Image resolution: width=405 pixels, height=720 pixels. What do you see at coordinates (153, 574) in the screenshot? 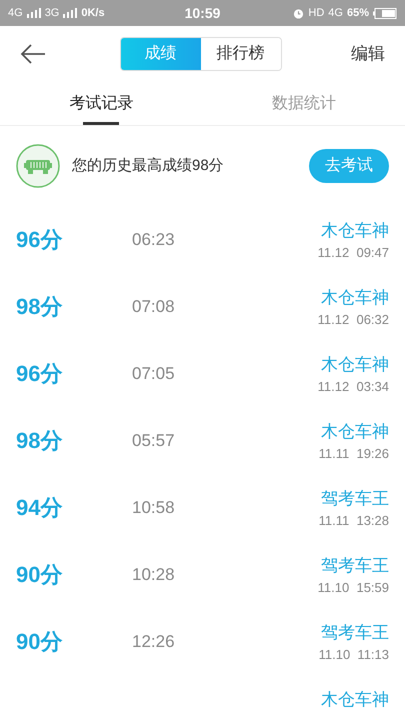
I see `duration: 10:28` at bounding box center [153, 574].